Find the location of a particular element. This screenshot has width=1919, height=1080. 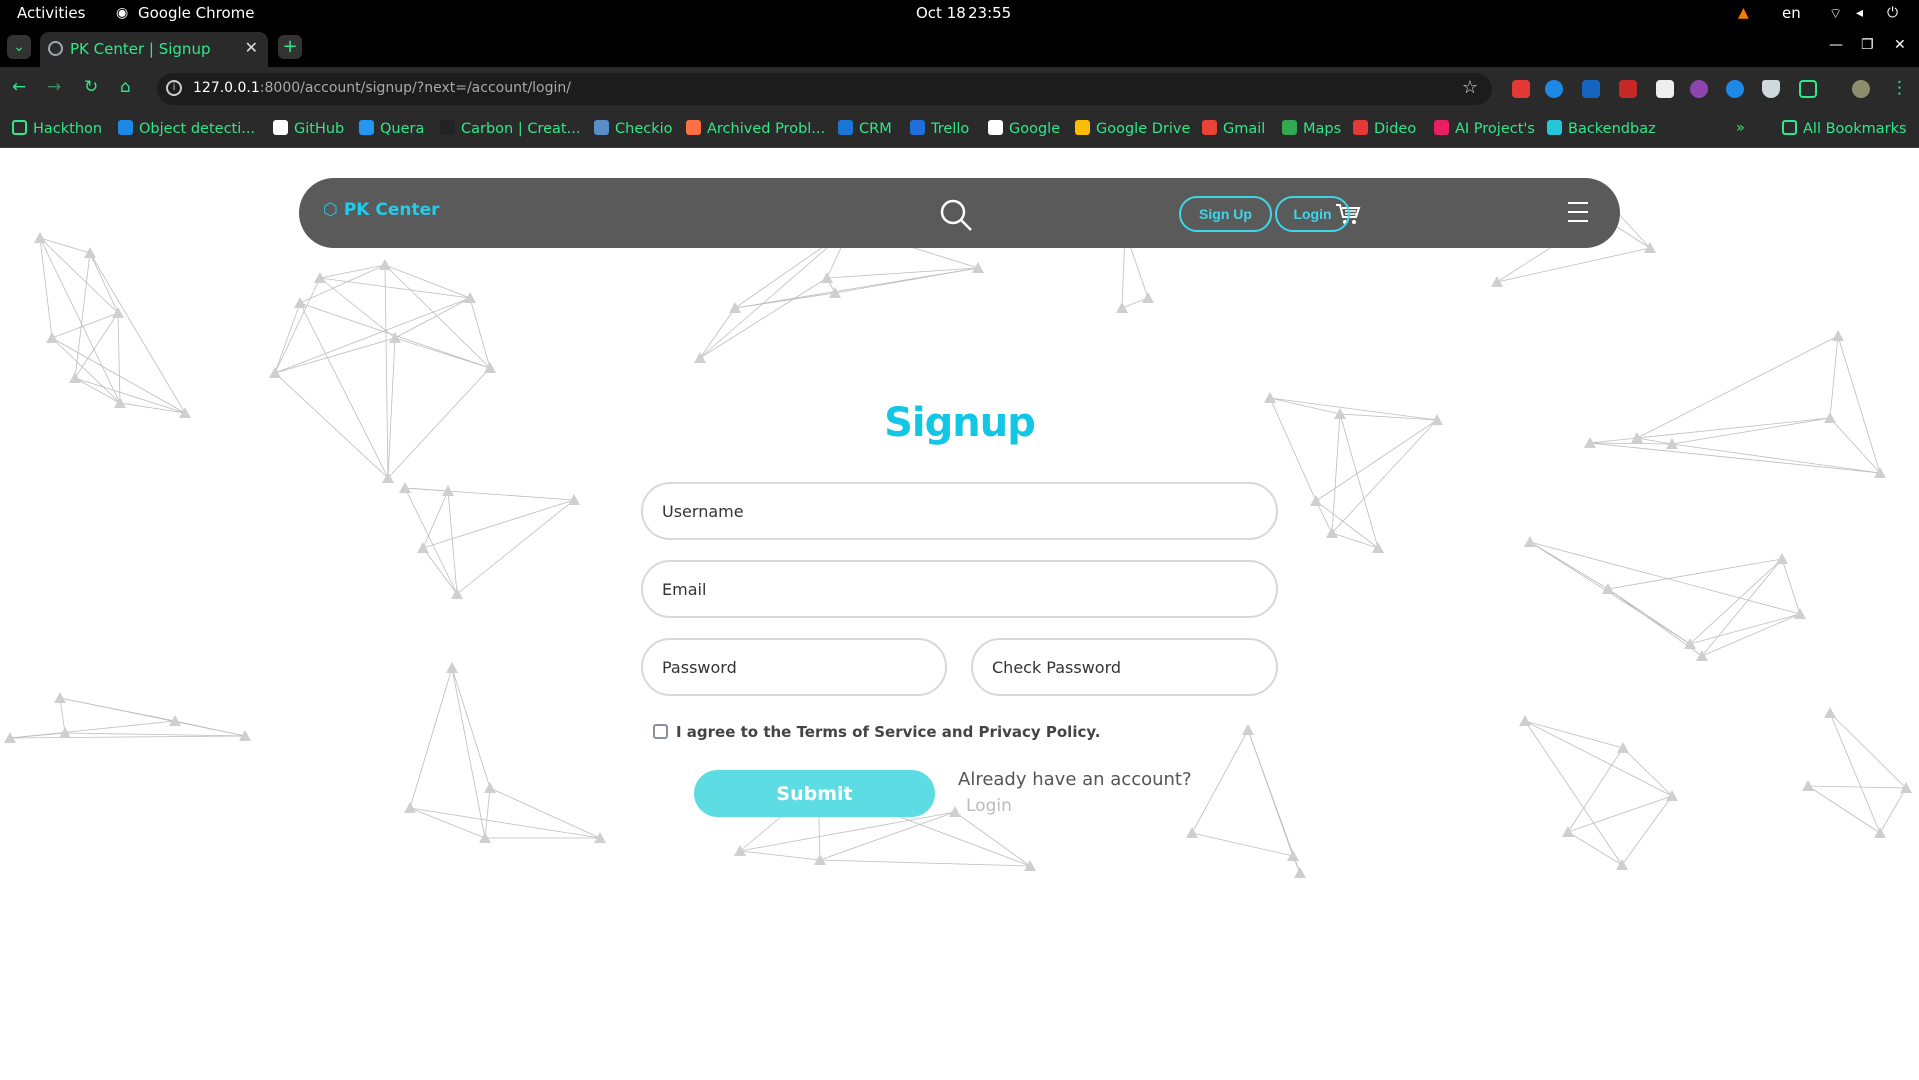

extension-document-icon is located at coordinates (1665, 89).